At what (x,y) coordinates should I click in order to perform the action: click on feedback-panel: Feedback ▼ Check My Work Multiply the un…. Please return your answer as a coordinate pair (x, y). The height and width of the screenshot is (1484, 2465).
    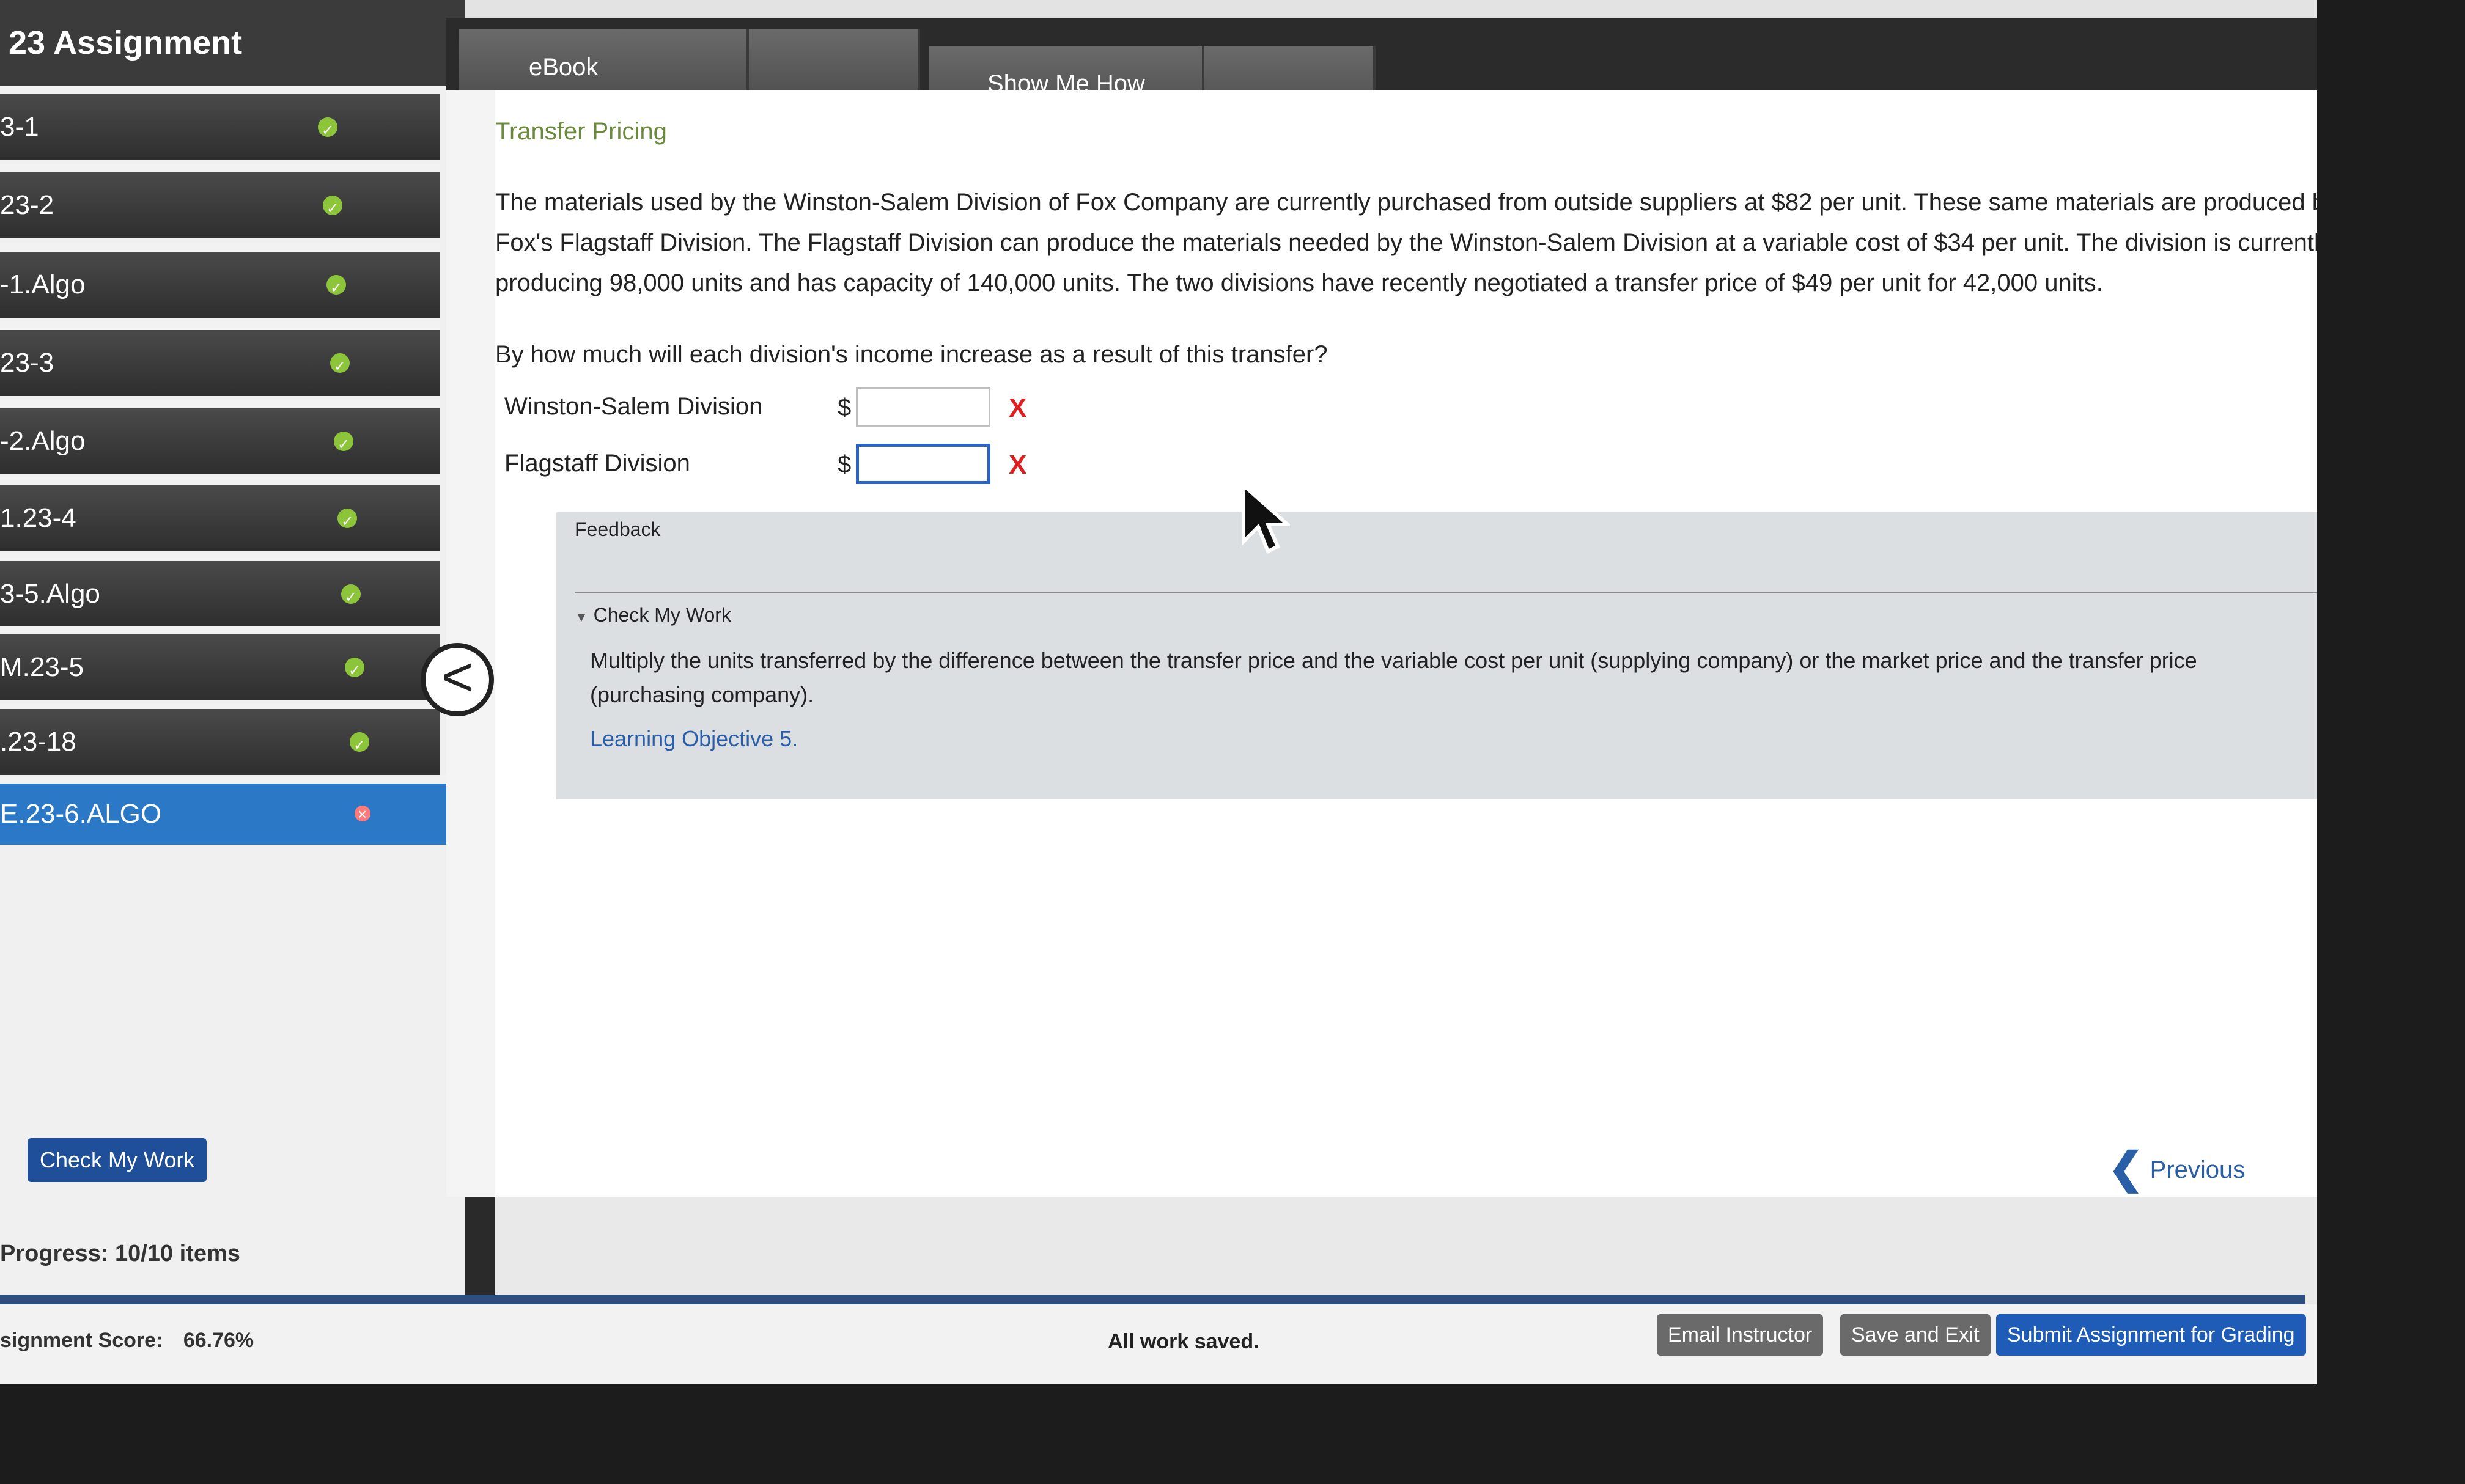
    Looking at the image, I should click on (1436, 655).